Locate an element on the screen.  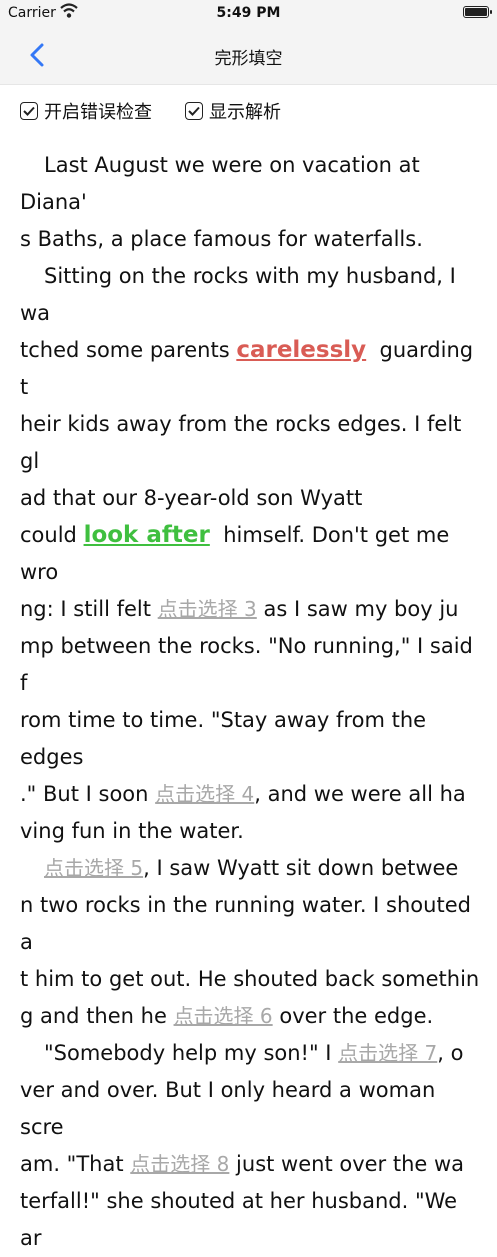
show-analysis-label: 显示解析 is located at coordinates (245, 112).